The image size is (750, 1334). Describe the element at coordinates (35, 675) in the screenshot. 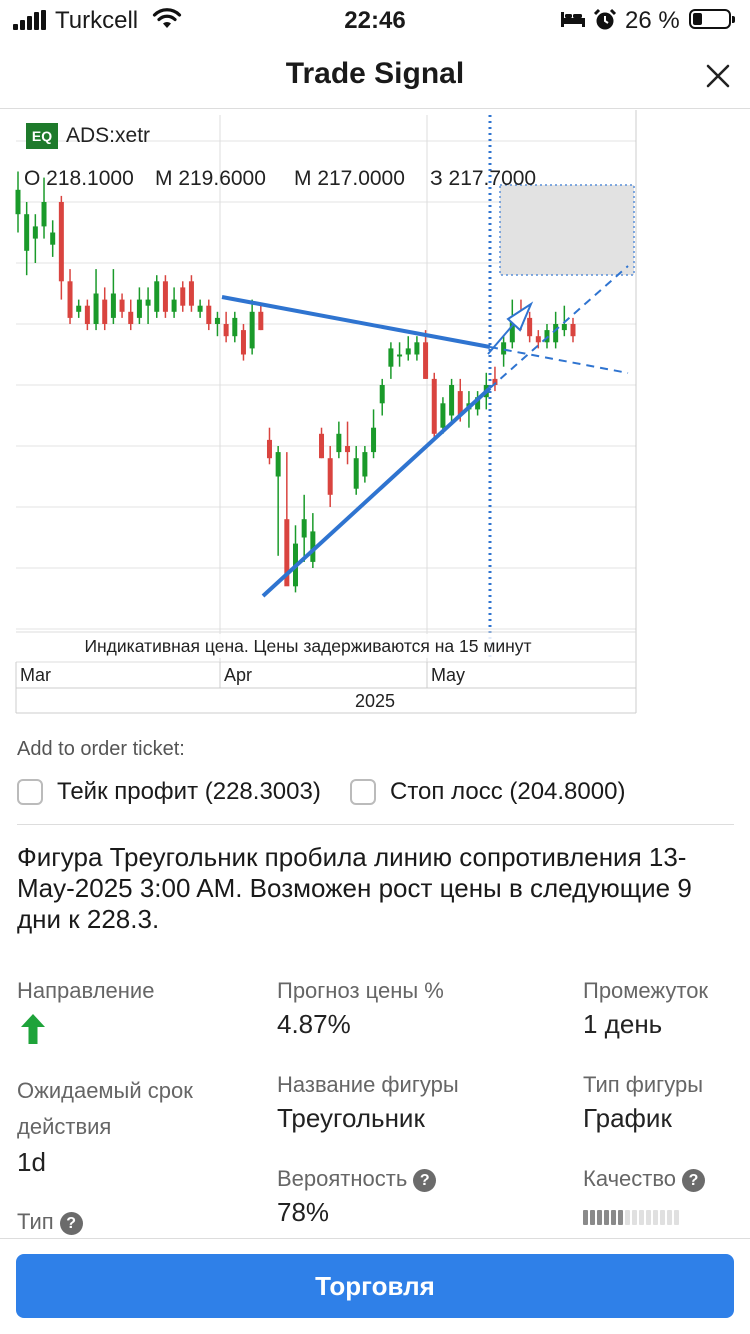

I see `x-tick-mar: Mar` at that location.